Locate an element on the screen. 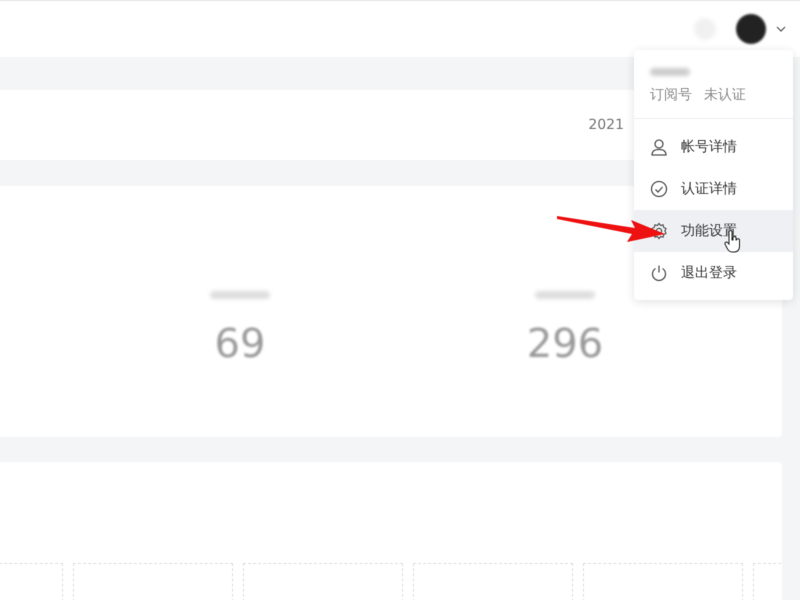  stat-value: 296 is located at coordinates (565, 344).